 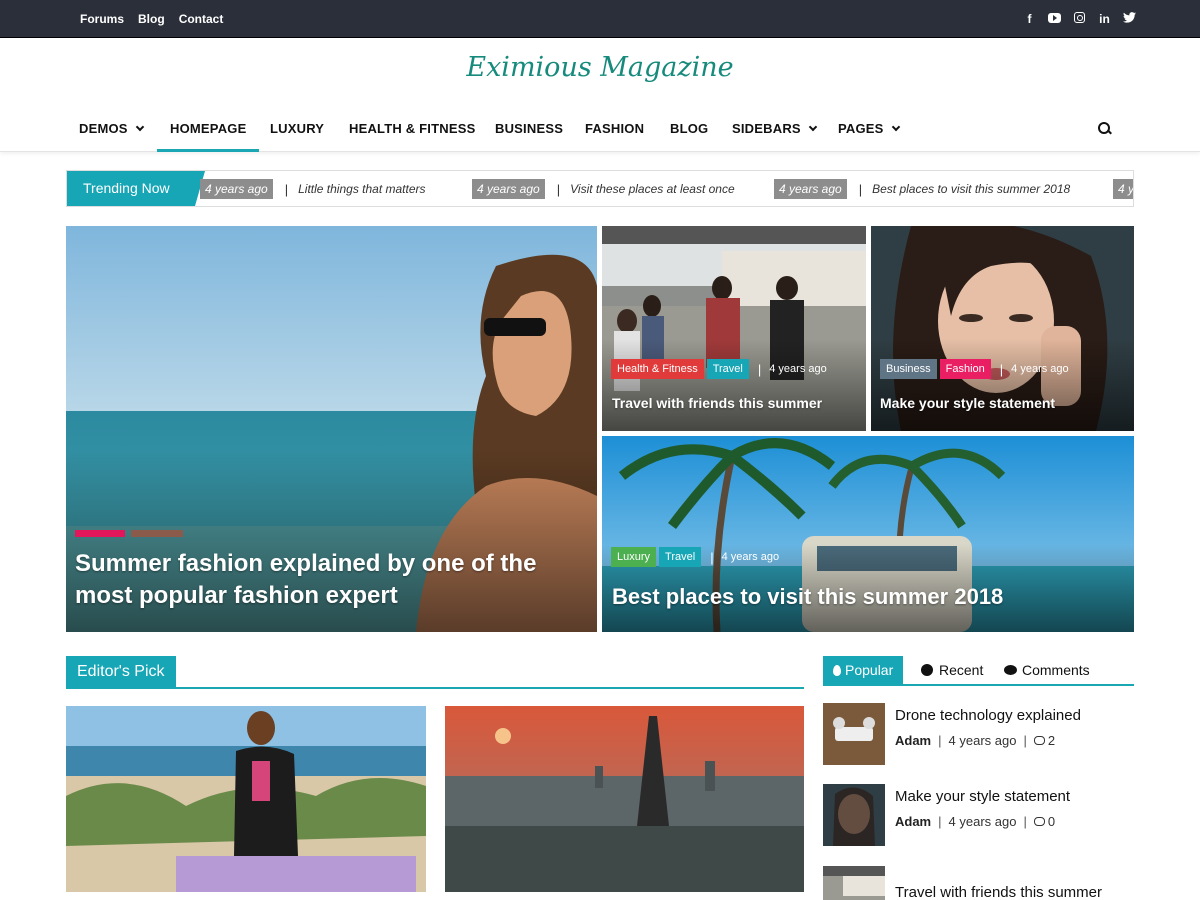 I want to click on nav-item-blog: BLOG, so click(x=689, y=129).